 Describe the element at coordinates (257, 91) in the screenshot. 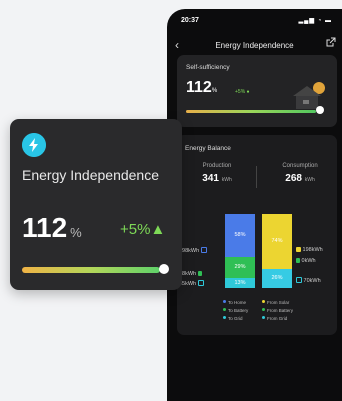

I see `self-sufficiency-card: Self-sufficiency 112% +5% ●` at that location.